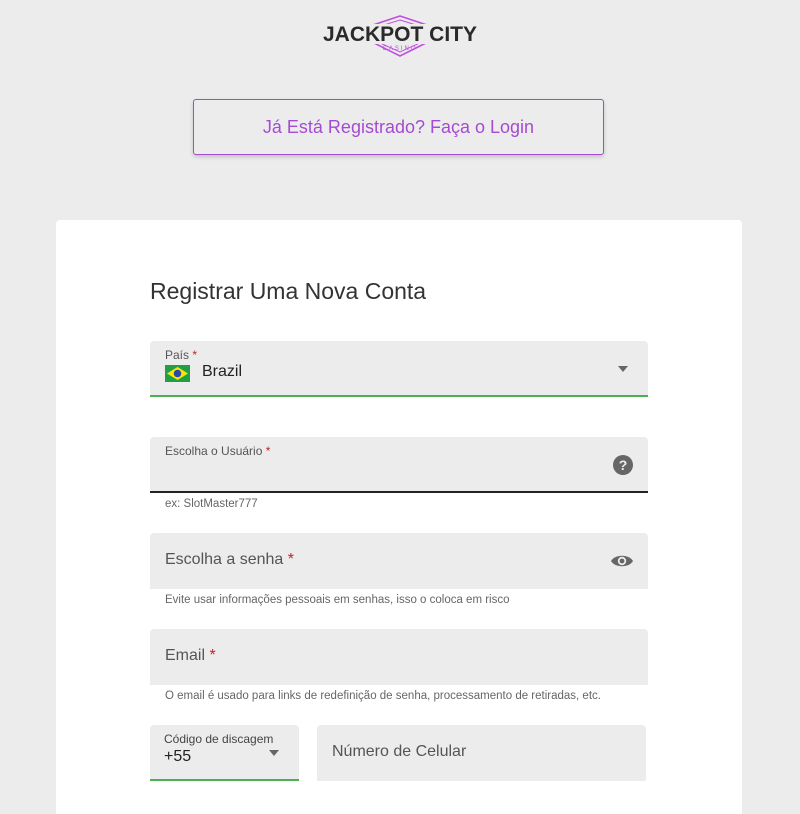 The height and width of the screenshot is (814, 800). I want to click on logo-text: JACKPOT CITY, so click(400, 34).